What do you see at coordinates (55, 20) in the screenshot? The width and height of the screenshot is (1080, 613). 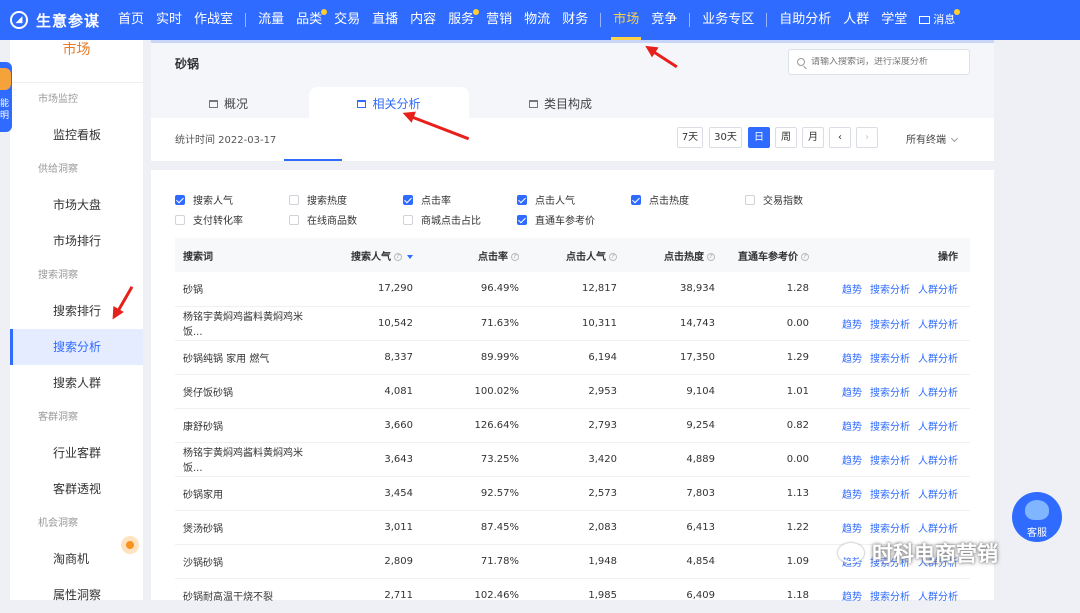 I see `brand-logo: ◢ 生意参谋` at bounding box center [55, 20].